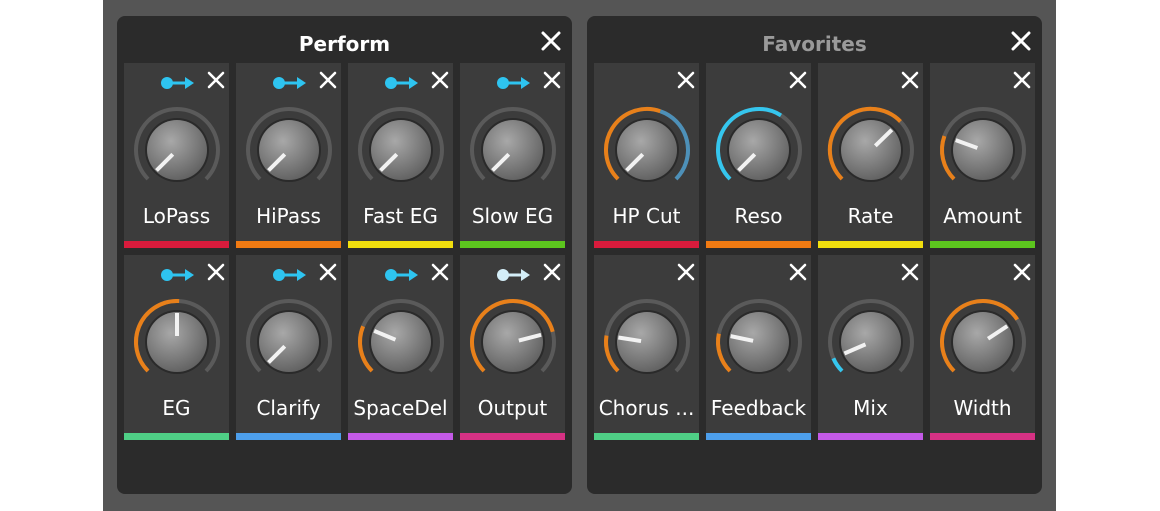 This screenshot has height=511, width=1160. What do you see at coordinates (400, 408) in the screenshot?
I see `knob-label: SpaceDel` at bounding box center [400, 408].